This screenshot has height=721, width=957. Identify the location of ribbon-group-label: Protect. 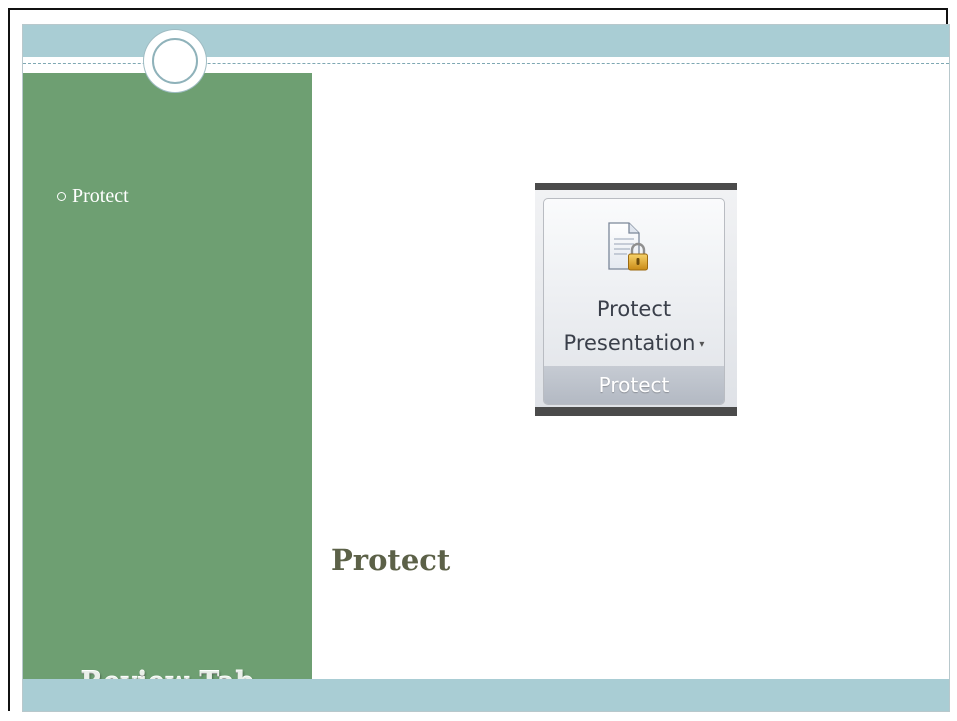
(634, 385).